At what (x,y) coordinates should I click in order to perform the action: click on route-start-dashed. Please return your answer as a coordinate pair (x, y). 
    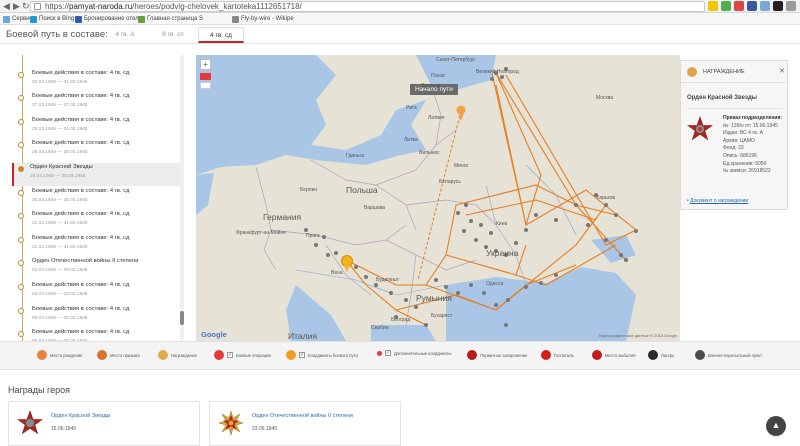
    Looking at the image, I should click on (439, 195).